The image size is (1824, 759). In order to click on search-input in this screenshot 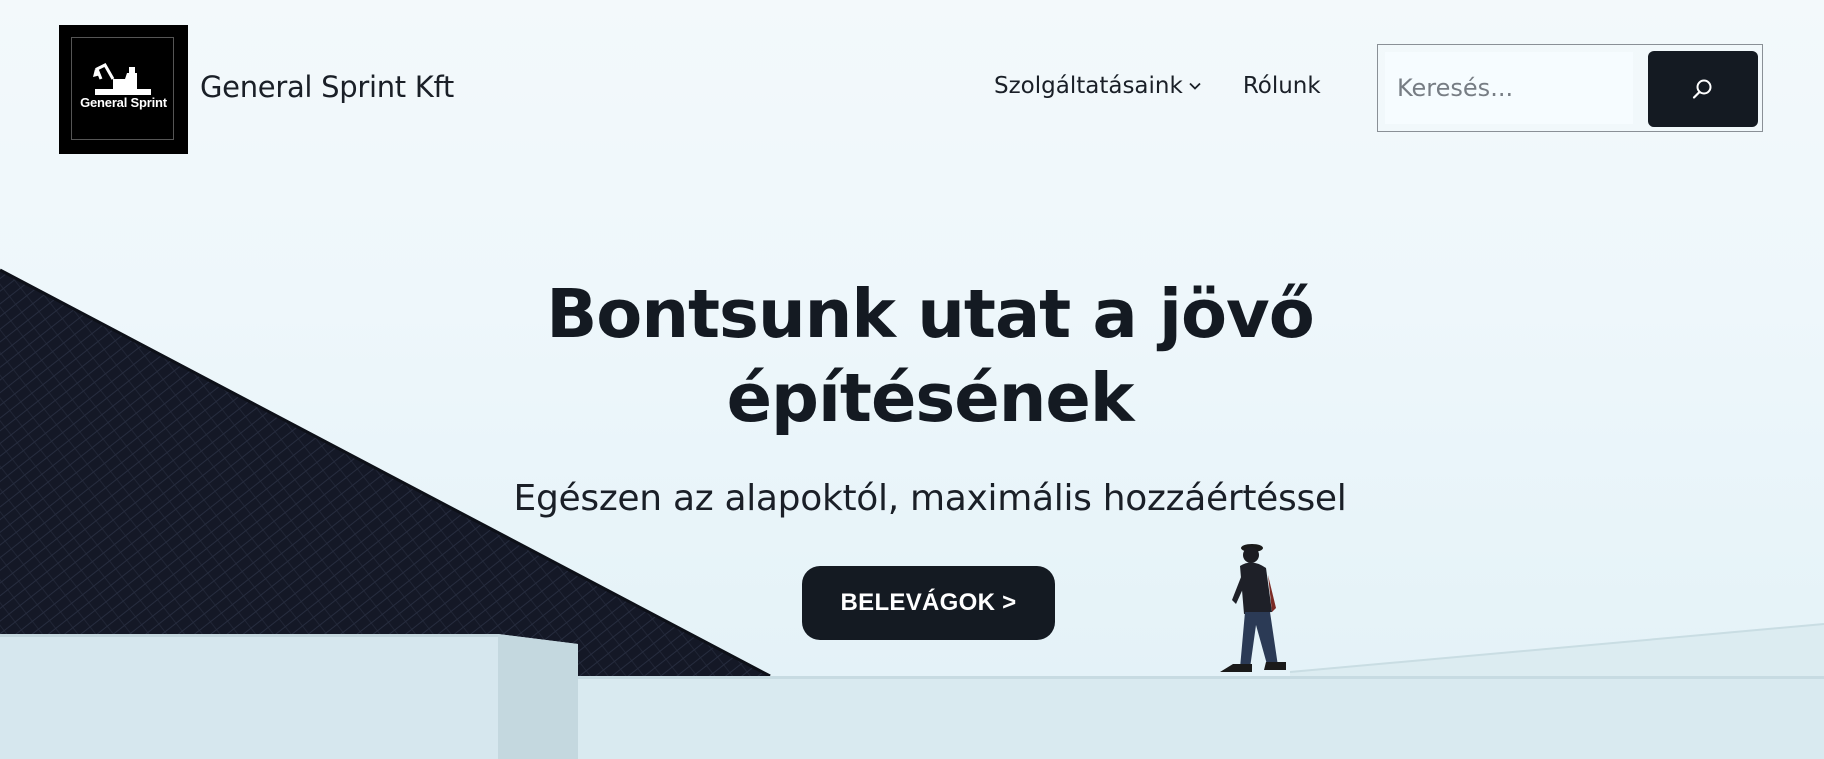, I will do `click(1509, 88)`.